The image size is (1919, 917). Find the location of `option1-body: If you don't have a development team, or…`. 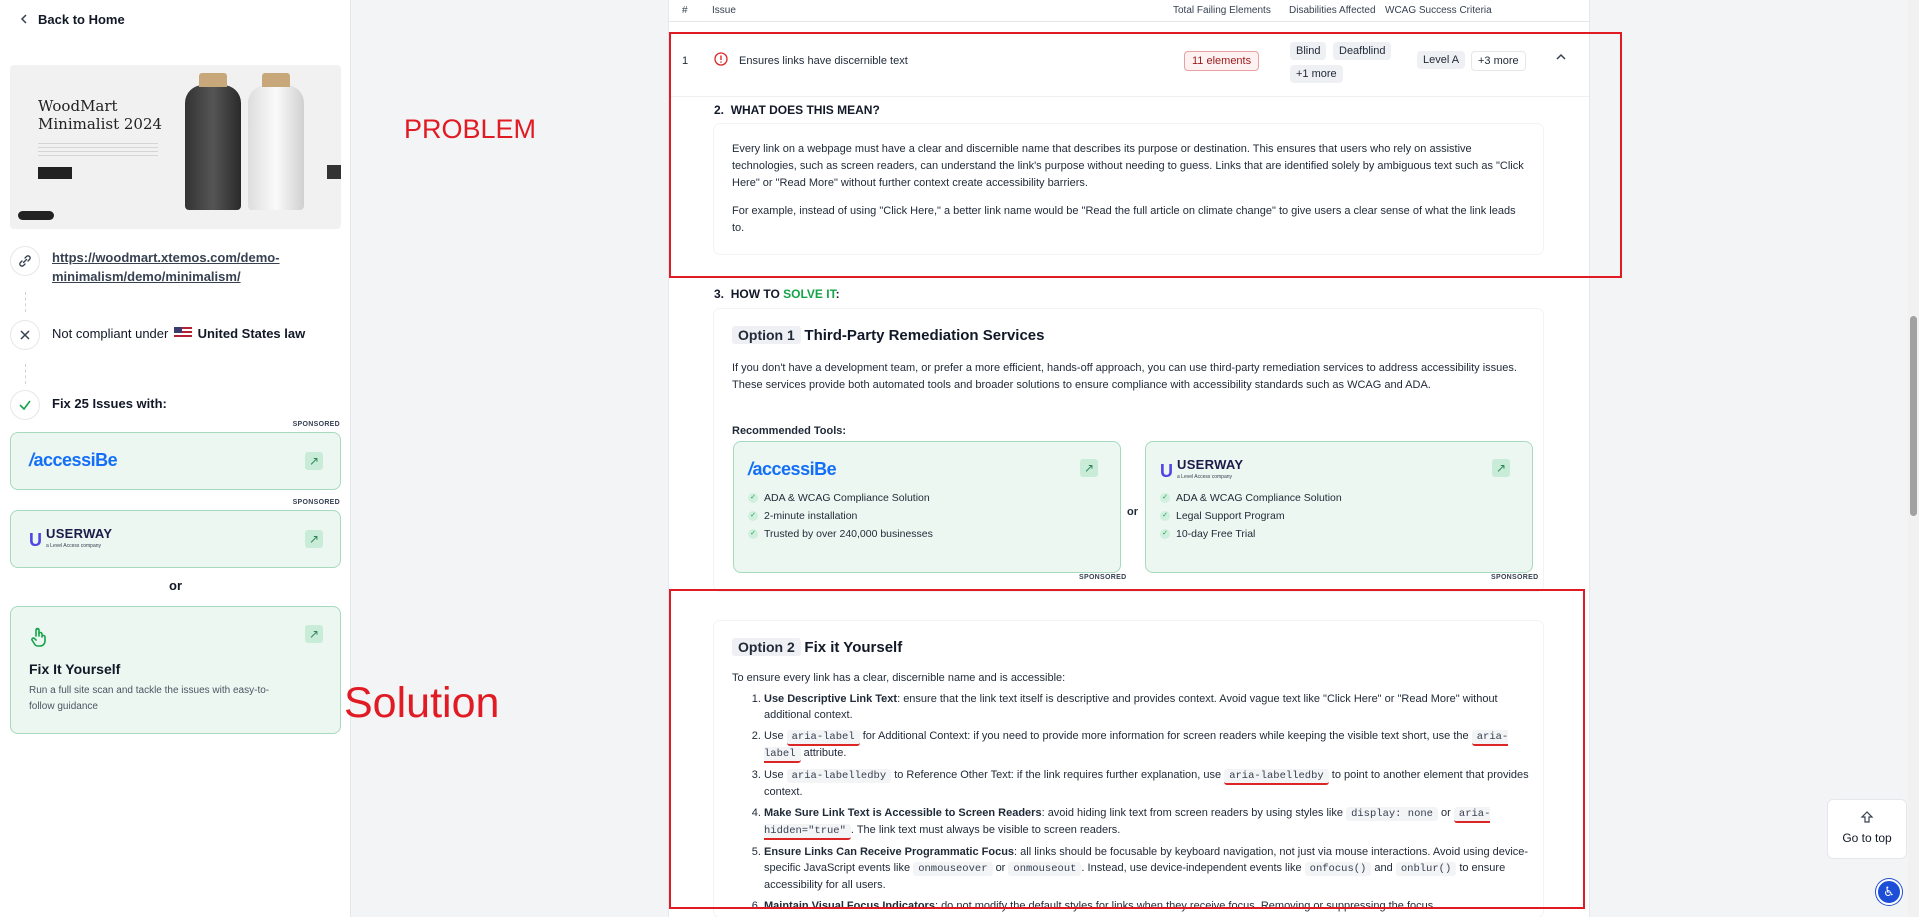

option1-body: If you don't have a development team, or… is located at coordinates (1124, 376).